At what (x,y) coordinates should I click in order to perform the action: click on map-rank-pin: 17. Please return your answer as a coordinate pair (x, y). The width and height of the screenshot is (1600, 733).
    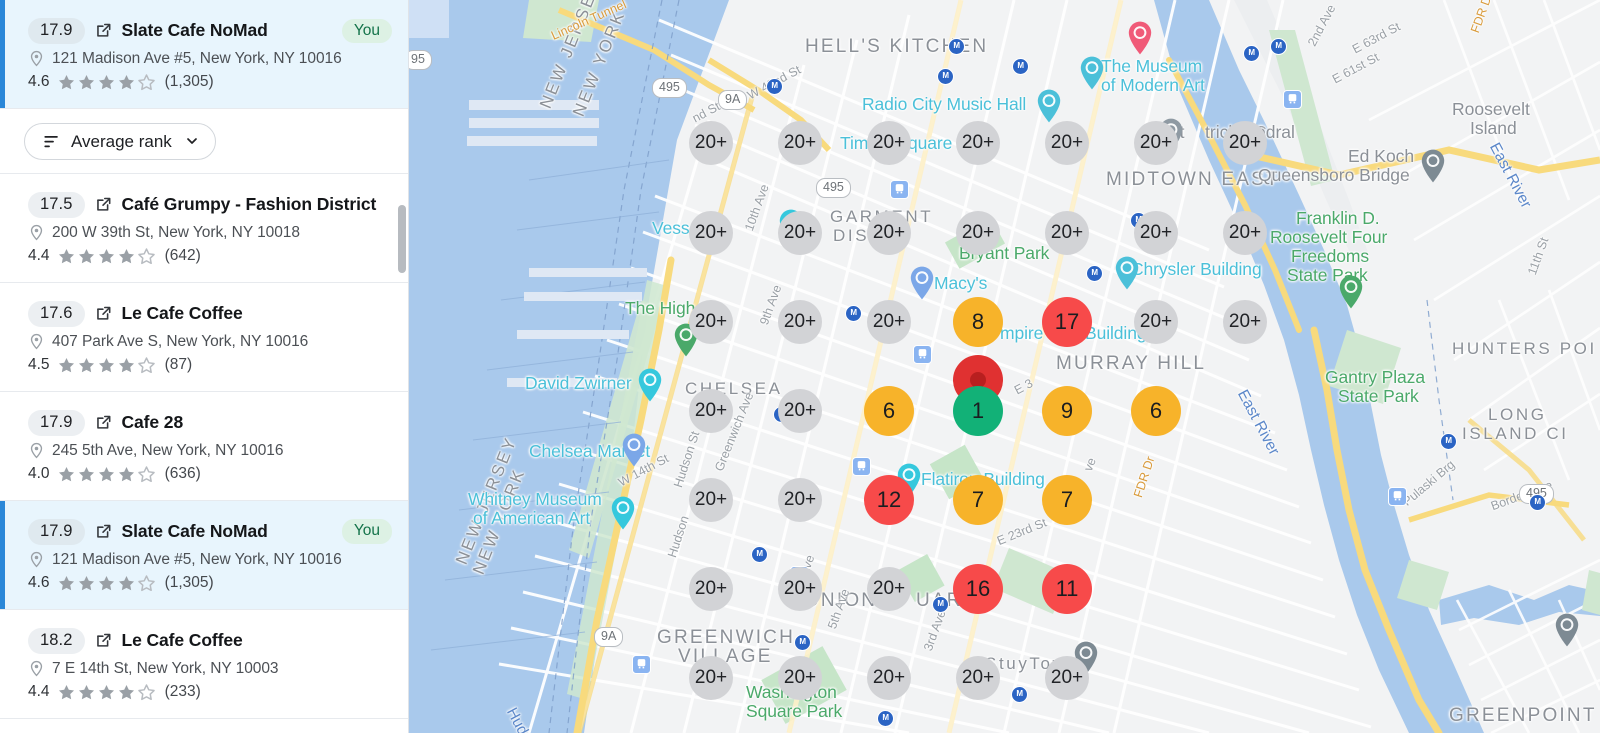
    Looking at the image, I should click on (1067, 322).